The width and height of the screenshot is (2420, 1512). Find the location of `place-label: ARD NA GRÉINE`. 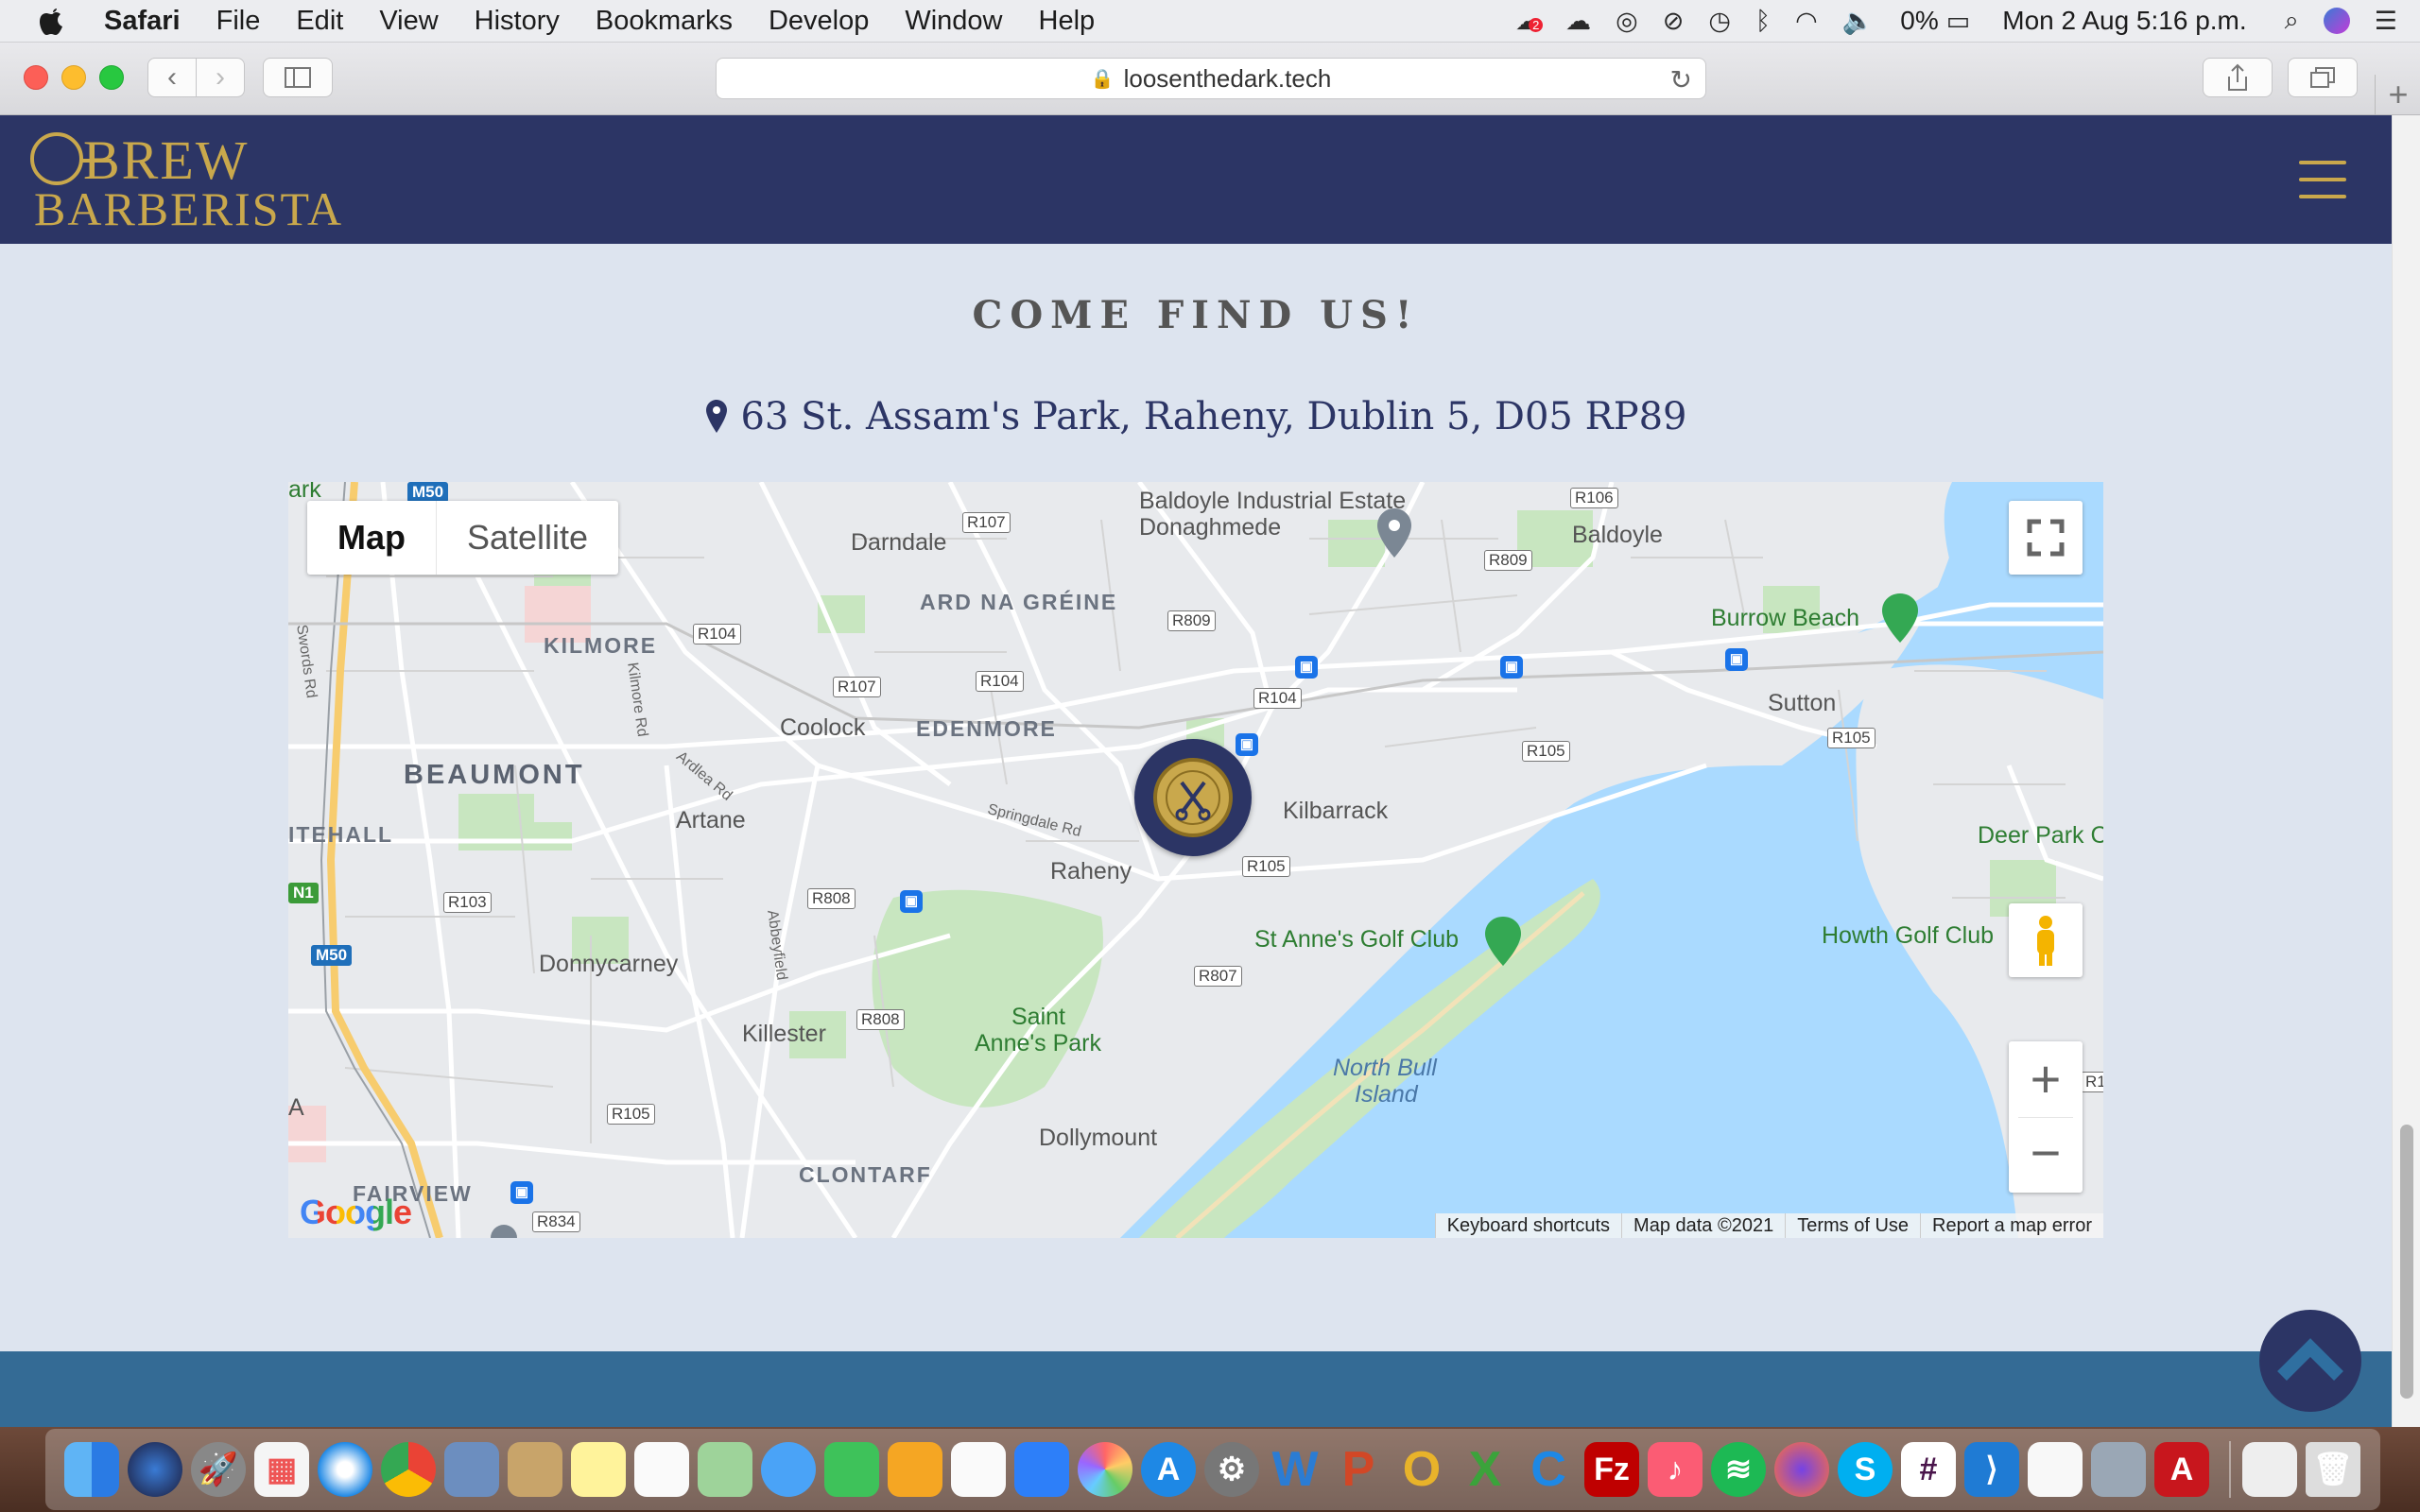

place-label: ARD NA GRÉINE is located at coordinates (1019, 602).